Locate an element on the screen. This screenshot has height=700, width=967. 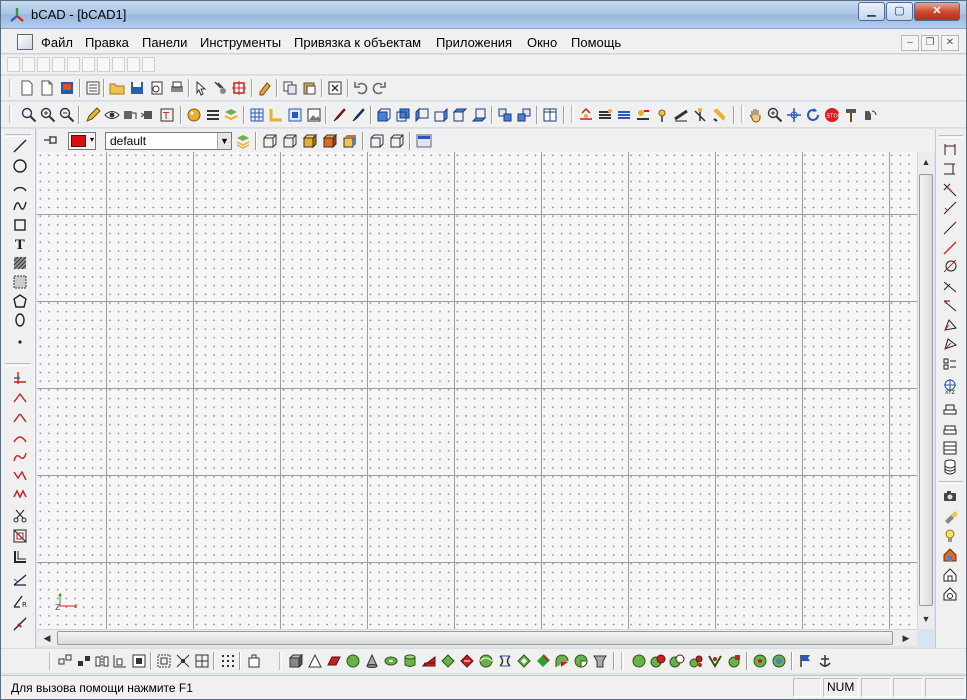
slice-icon is located at coordinates (581, 661).